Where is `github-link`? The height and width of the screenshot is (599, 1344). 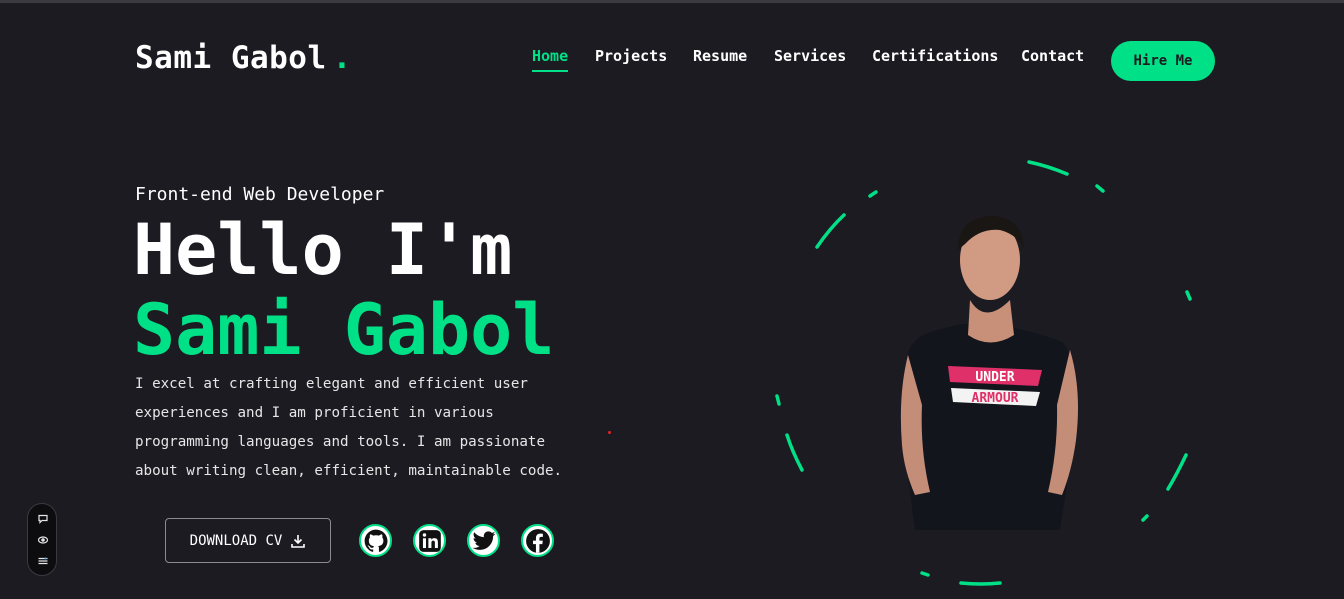 github-link is located at coordinates (375, 540).